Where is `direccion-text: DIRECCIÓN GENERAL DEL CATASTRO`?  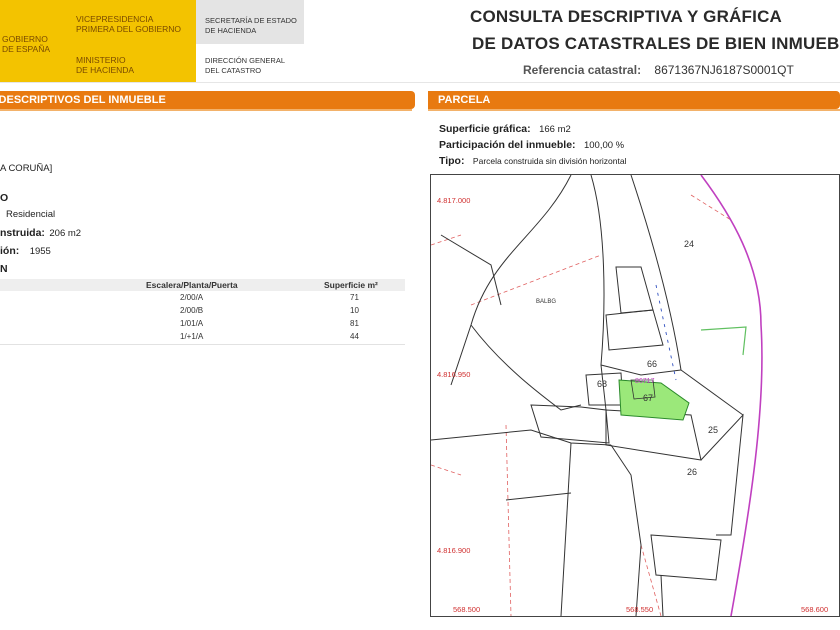
direccion-text: DIRECCIÓN GENERAL DEL CATASTRO is located at coordinates (245, 66).